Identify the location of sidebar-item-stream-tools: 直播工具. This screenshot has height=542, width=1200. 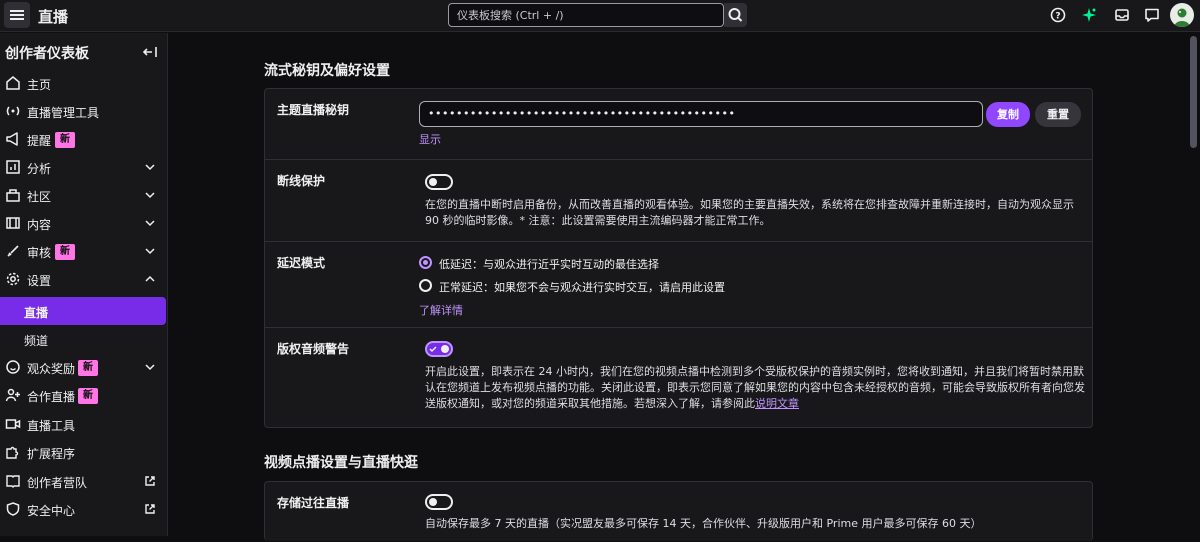
(83, 424).